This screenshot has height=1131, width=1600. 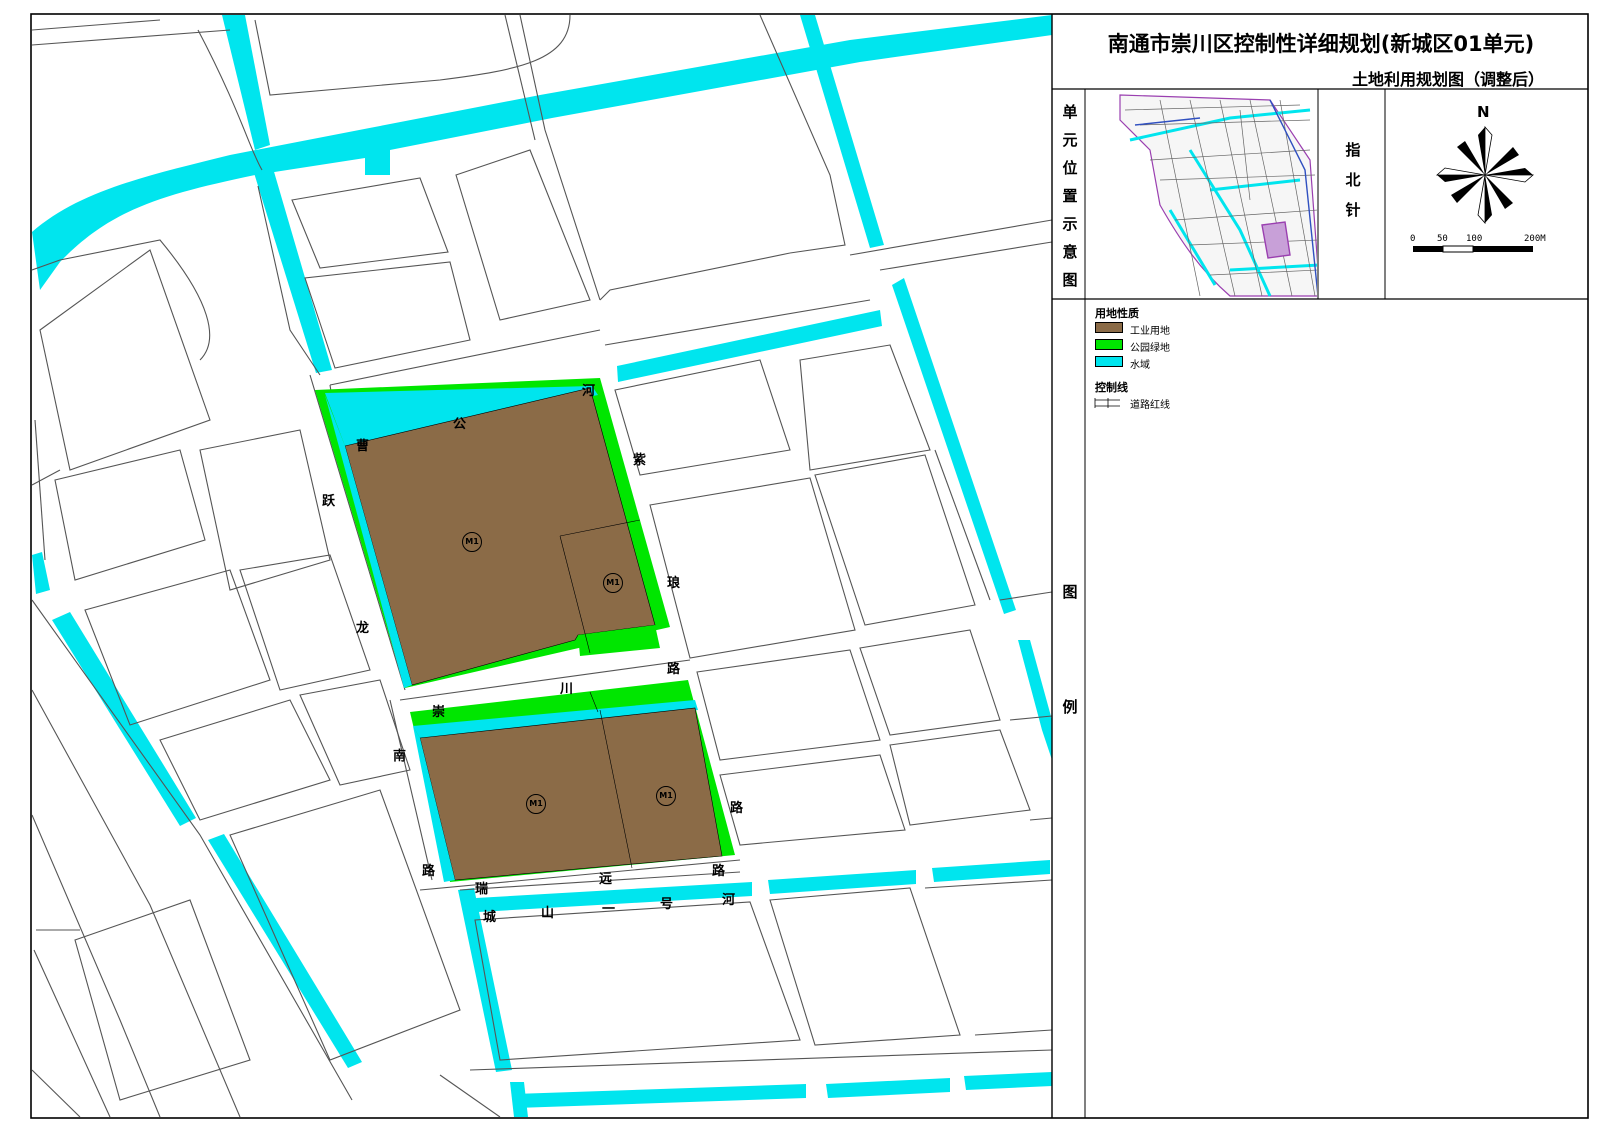 I want to click on north-arrow-label-char: 针, so click(x=1353, y=210).